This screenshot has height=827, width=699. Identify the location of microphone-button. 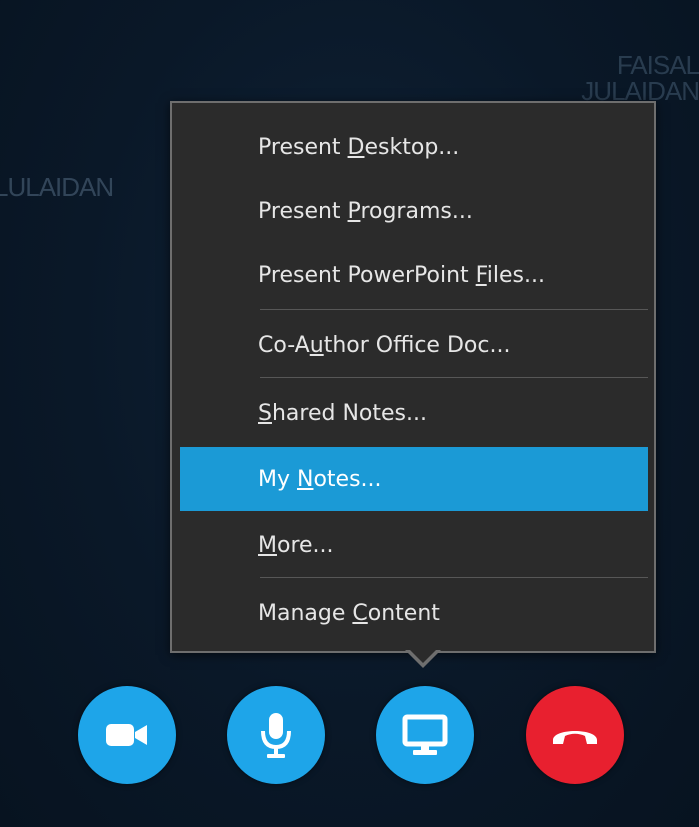
(276, 735).